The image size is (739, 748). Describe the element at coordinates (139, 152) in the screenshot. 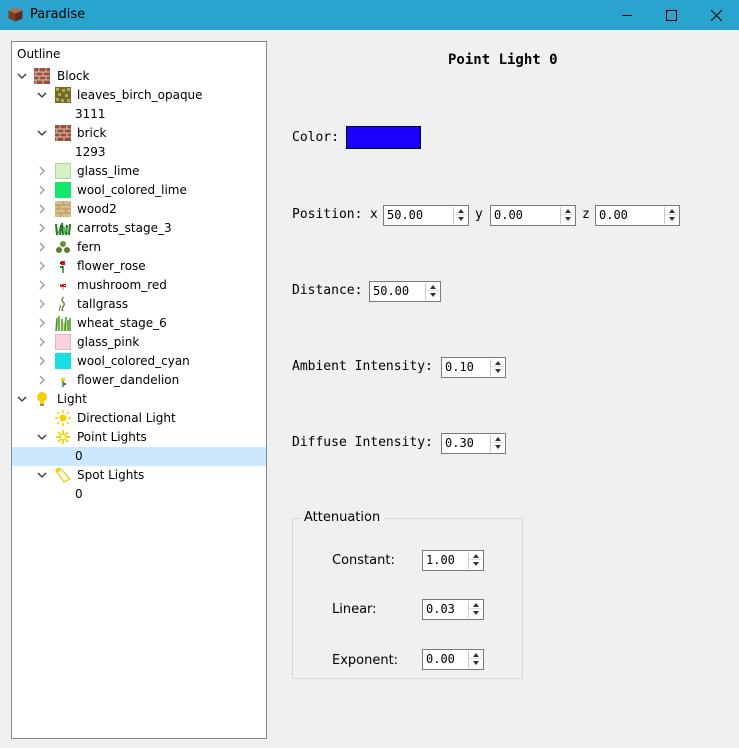

I see `tree-item-count: 1293` at that location.